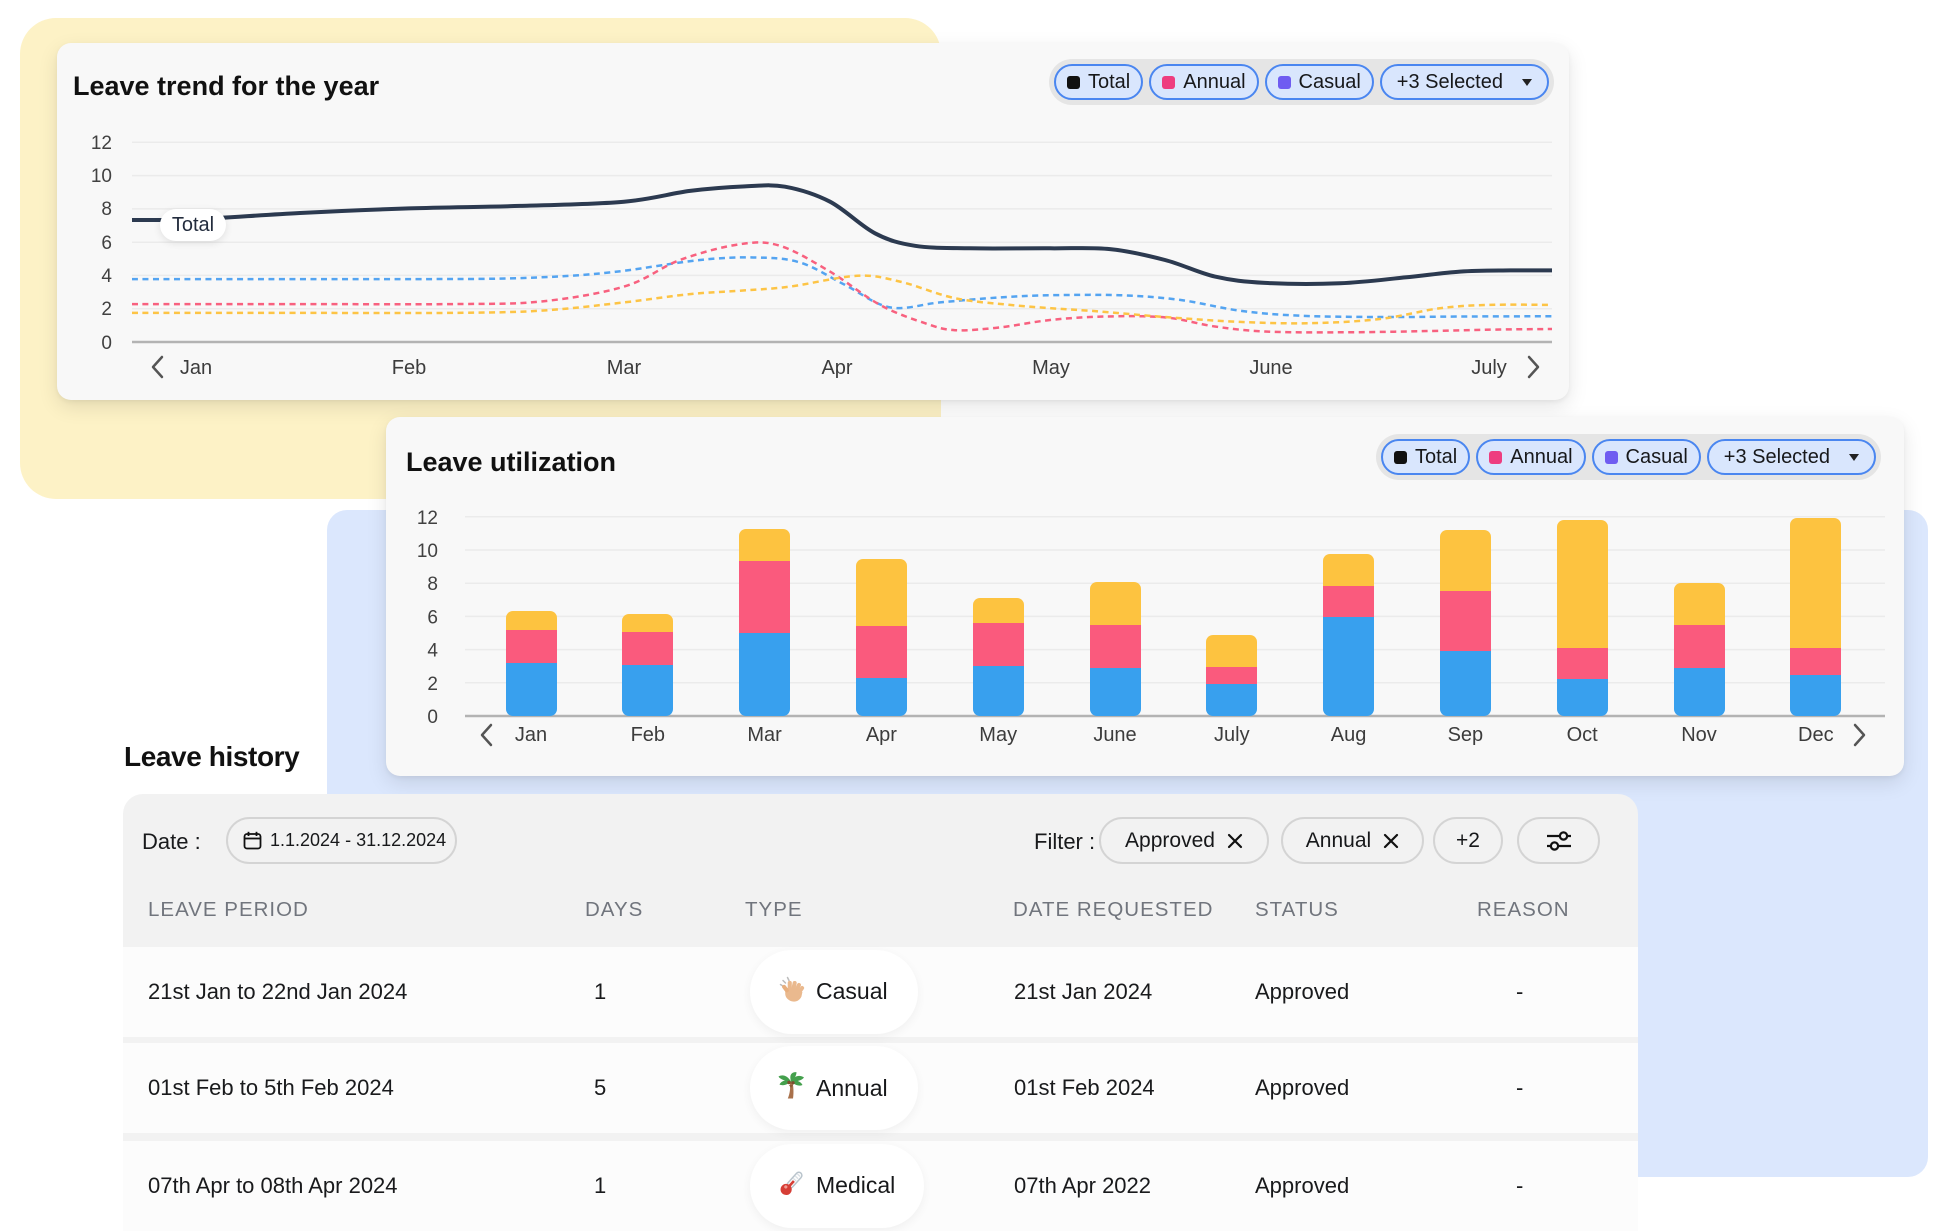  What do you see at coordinates (1816, 735) in the screenshot?
I see `svg-text: Dec` at bounding box center [1816, 735].